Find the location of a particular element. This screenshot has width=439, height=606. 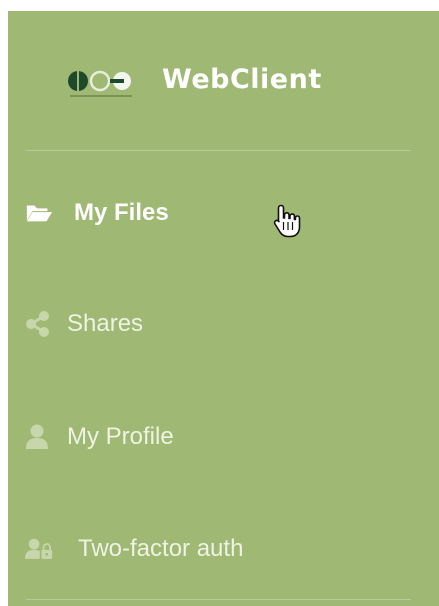

sidebar-item-my-files: My Files is located at coordinates (223, 213).